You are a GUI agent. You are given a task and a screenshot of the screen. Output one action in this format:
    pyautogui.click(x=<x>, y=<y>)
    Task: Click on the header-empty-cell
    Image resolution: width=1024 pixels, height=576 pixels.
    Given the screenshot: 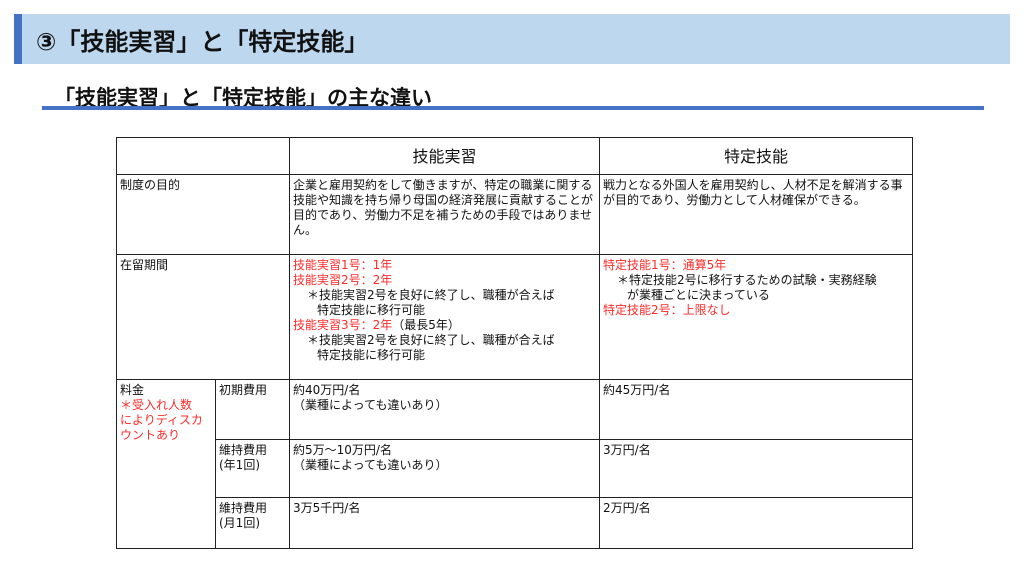 What is the action you would take?
    pyautogui.click(x=203, y=156)
    